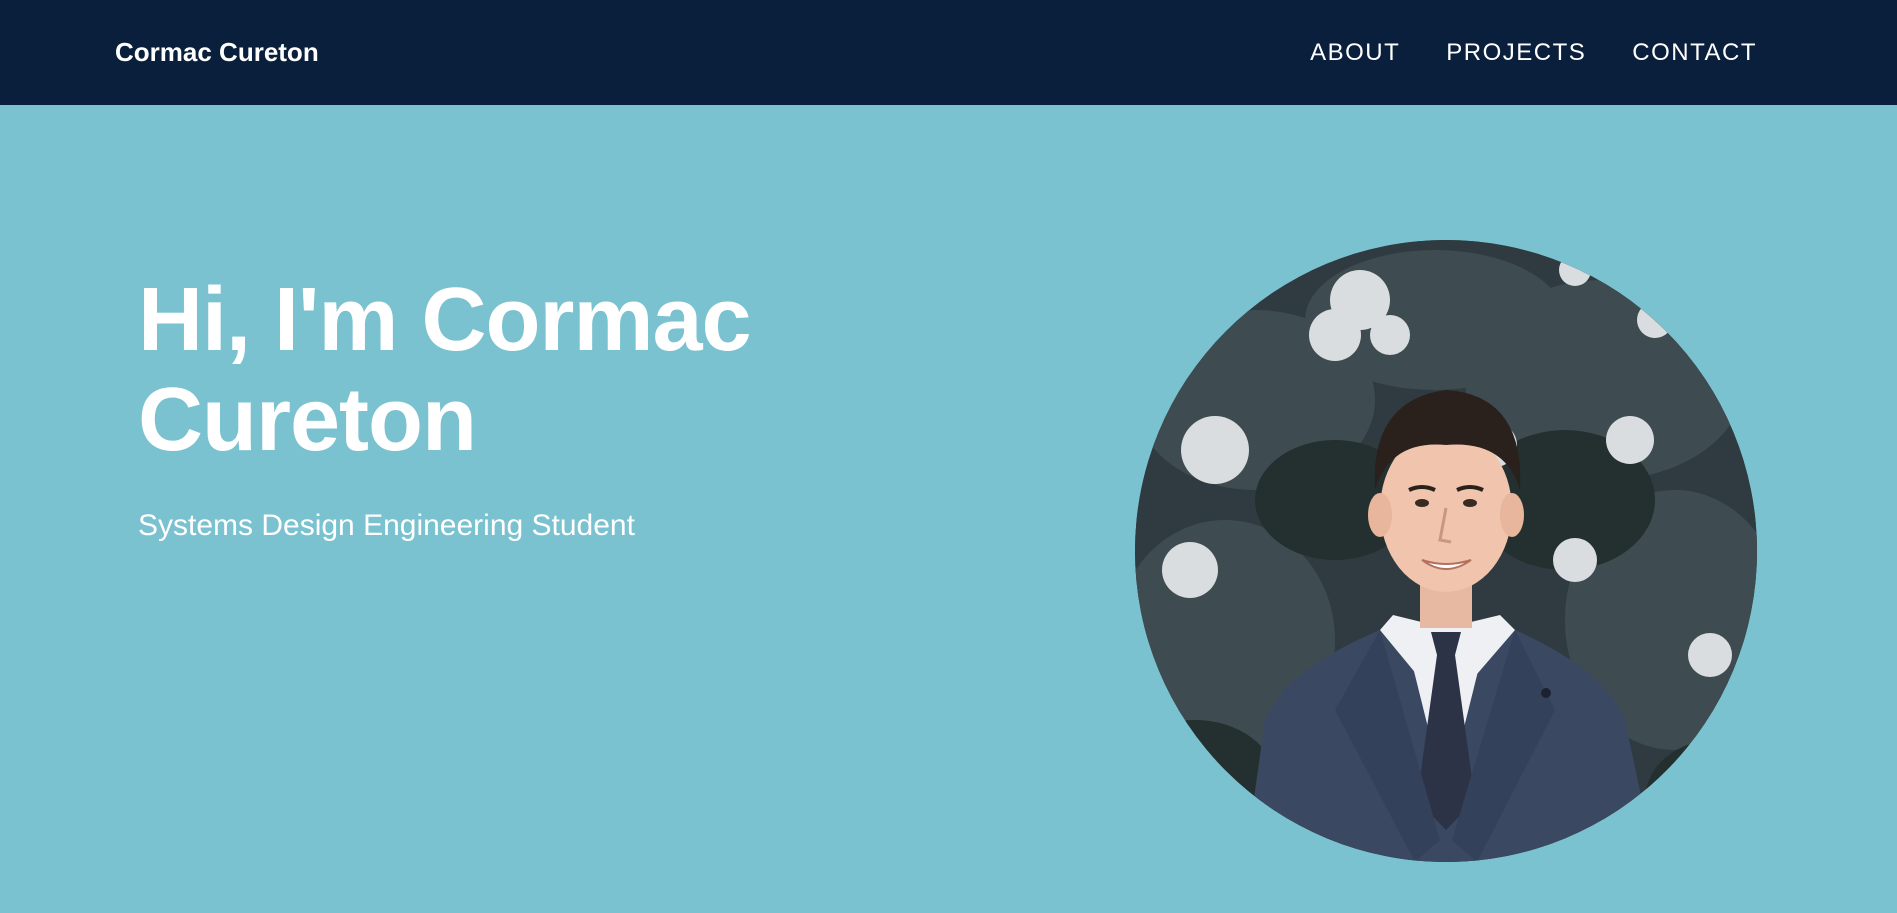 This screenshot has width=1897, height=913. I want to click on hero-subtitle: Systems Design Engineering Student, so click(386, 525).